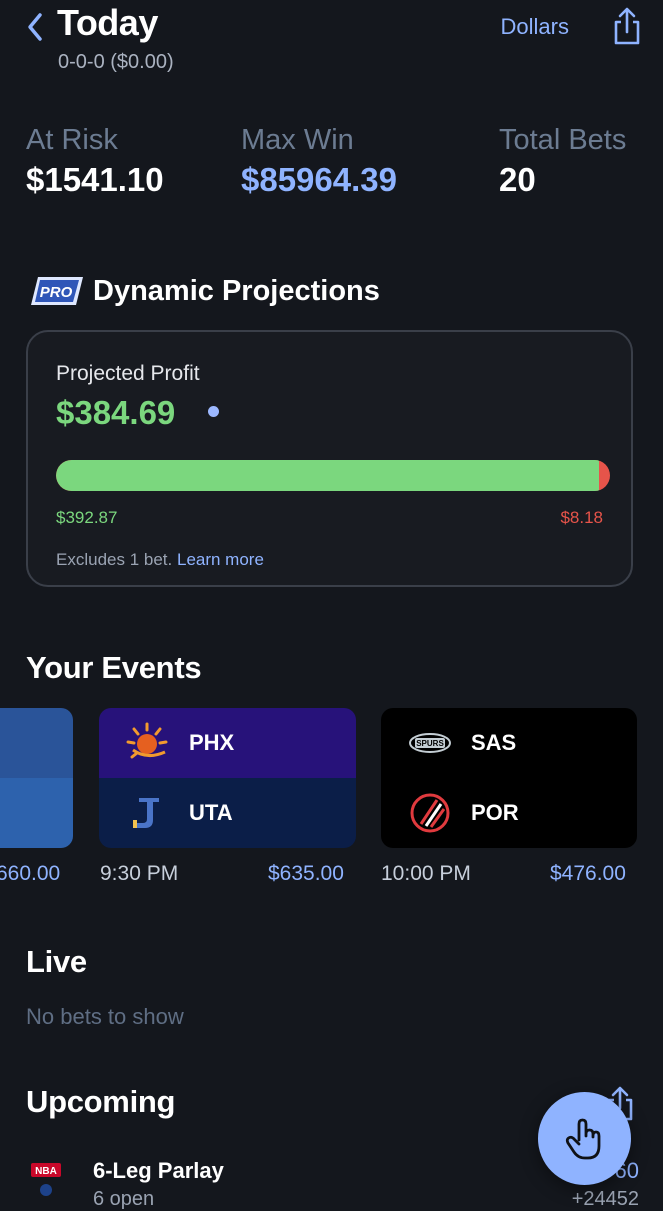 This screenshot has height=1211, width=663. I want to click on event-card: SPURS SAS POR, so click(509, 778).